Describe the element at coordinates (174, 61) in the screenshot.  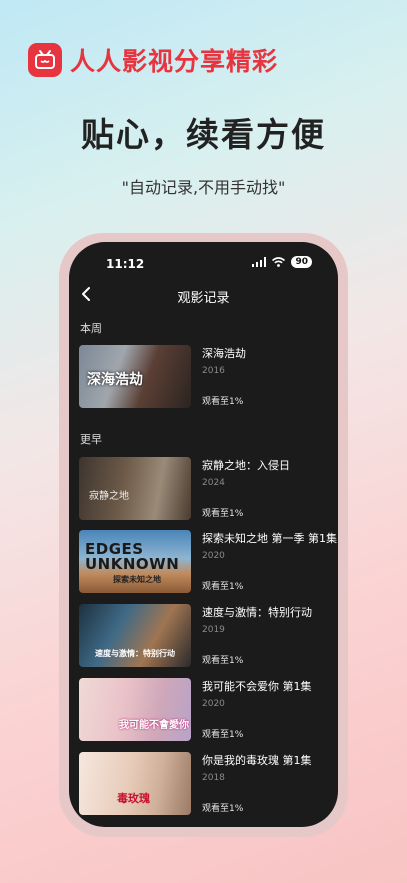
I see `brand-name: 人人影视分享精彩` at that location.